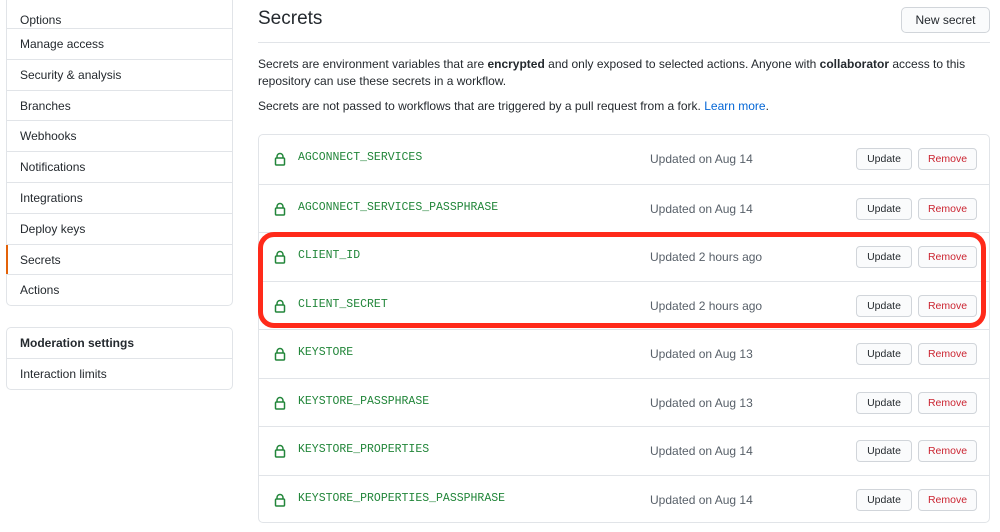 The height and width of the screenshot is (532, 1000). What do you see at coordinates (622, 280) in the screenshot?
I see `highlight-annotation` at bounding box center [622, 280].